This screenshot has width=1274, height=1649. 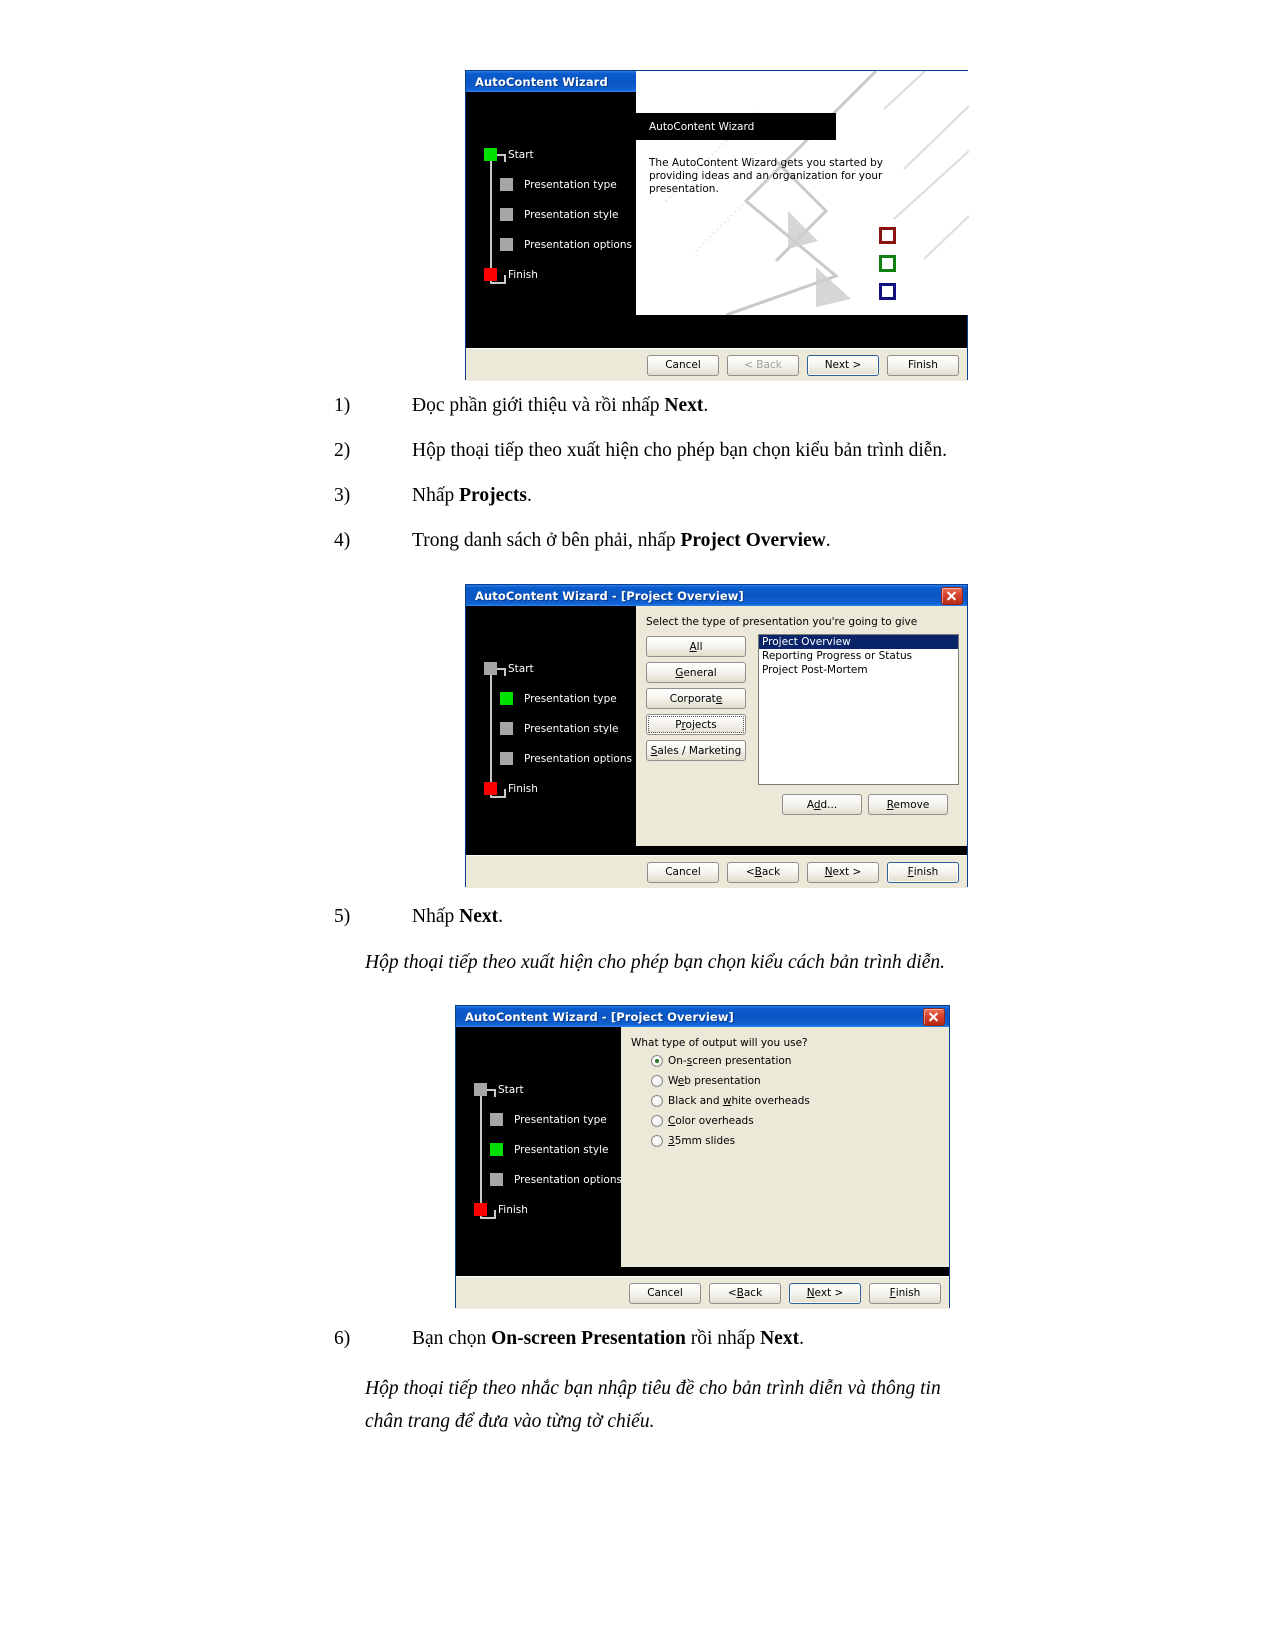 I want to click on radio-color-overheads: Color overheads, so click(x=702, y=1121).